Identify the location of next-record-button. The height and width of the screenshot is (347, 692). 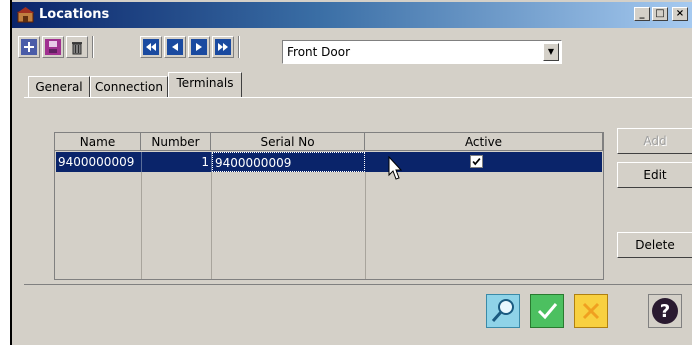
(199, 47).